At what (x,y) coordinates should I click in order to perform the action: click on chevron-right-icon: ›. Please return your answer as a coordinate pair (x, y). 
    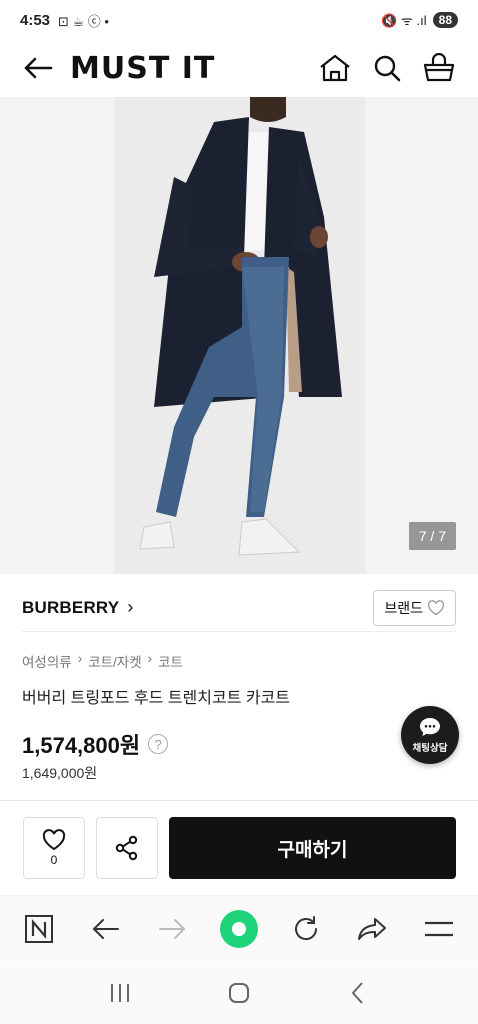
    Looking at the image, I should click on (130, 607).